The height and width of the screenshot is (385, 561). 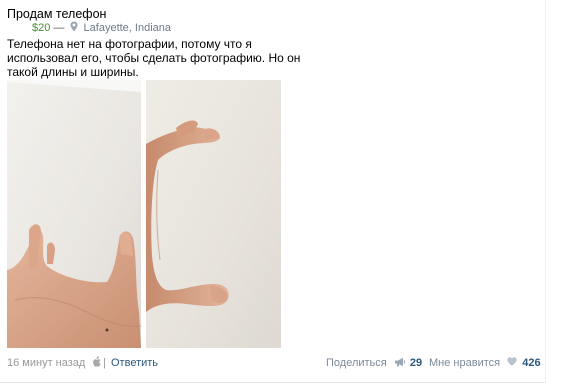 I want to click on heart-icon, so click(x=512, y=361).